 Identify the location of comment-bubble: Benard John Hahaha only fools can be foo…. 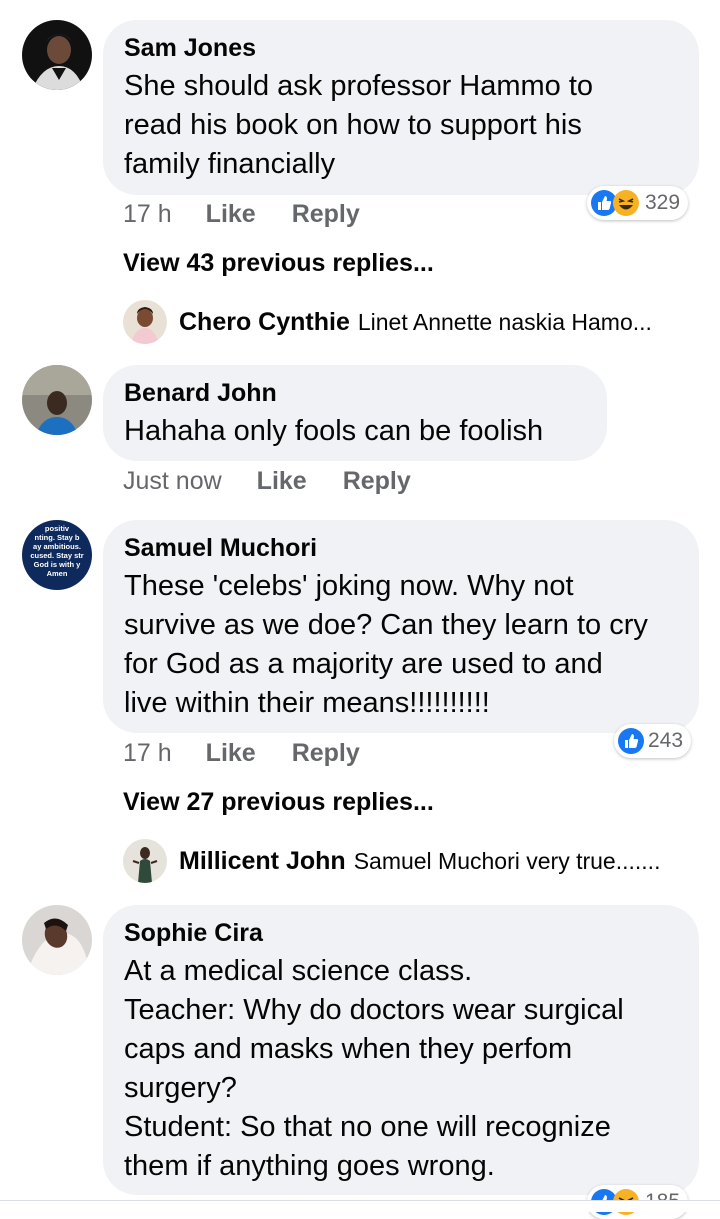
(355, 413).